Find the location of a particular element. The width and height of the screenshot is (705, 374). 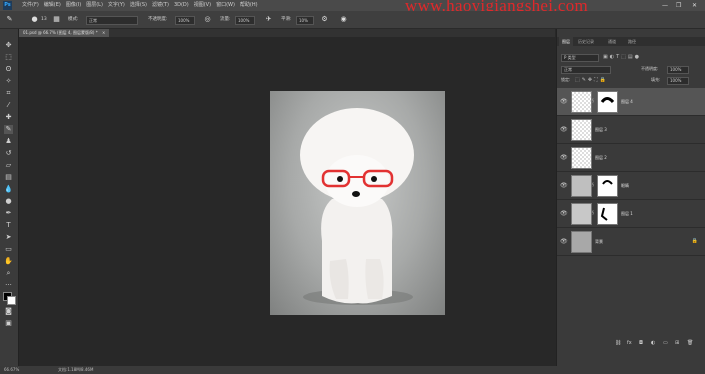

layer-name: 图层 3 is located at coordinates (601, 129).